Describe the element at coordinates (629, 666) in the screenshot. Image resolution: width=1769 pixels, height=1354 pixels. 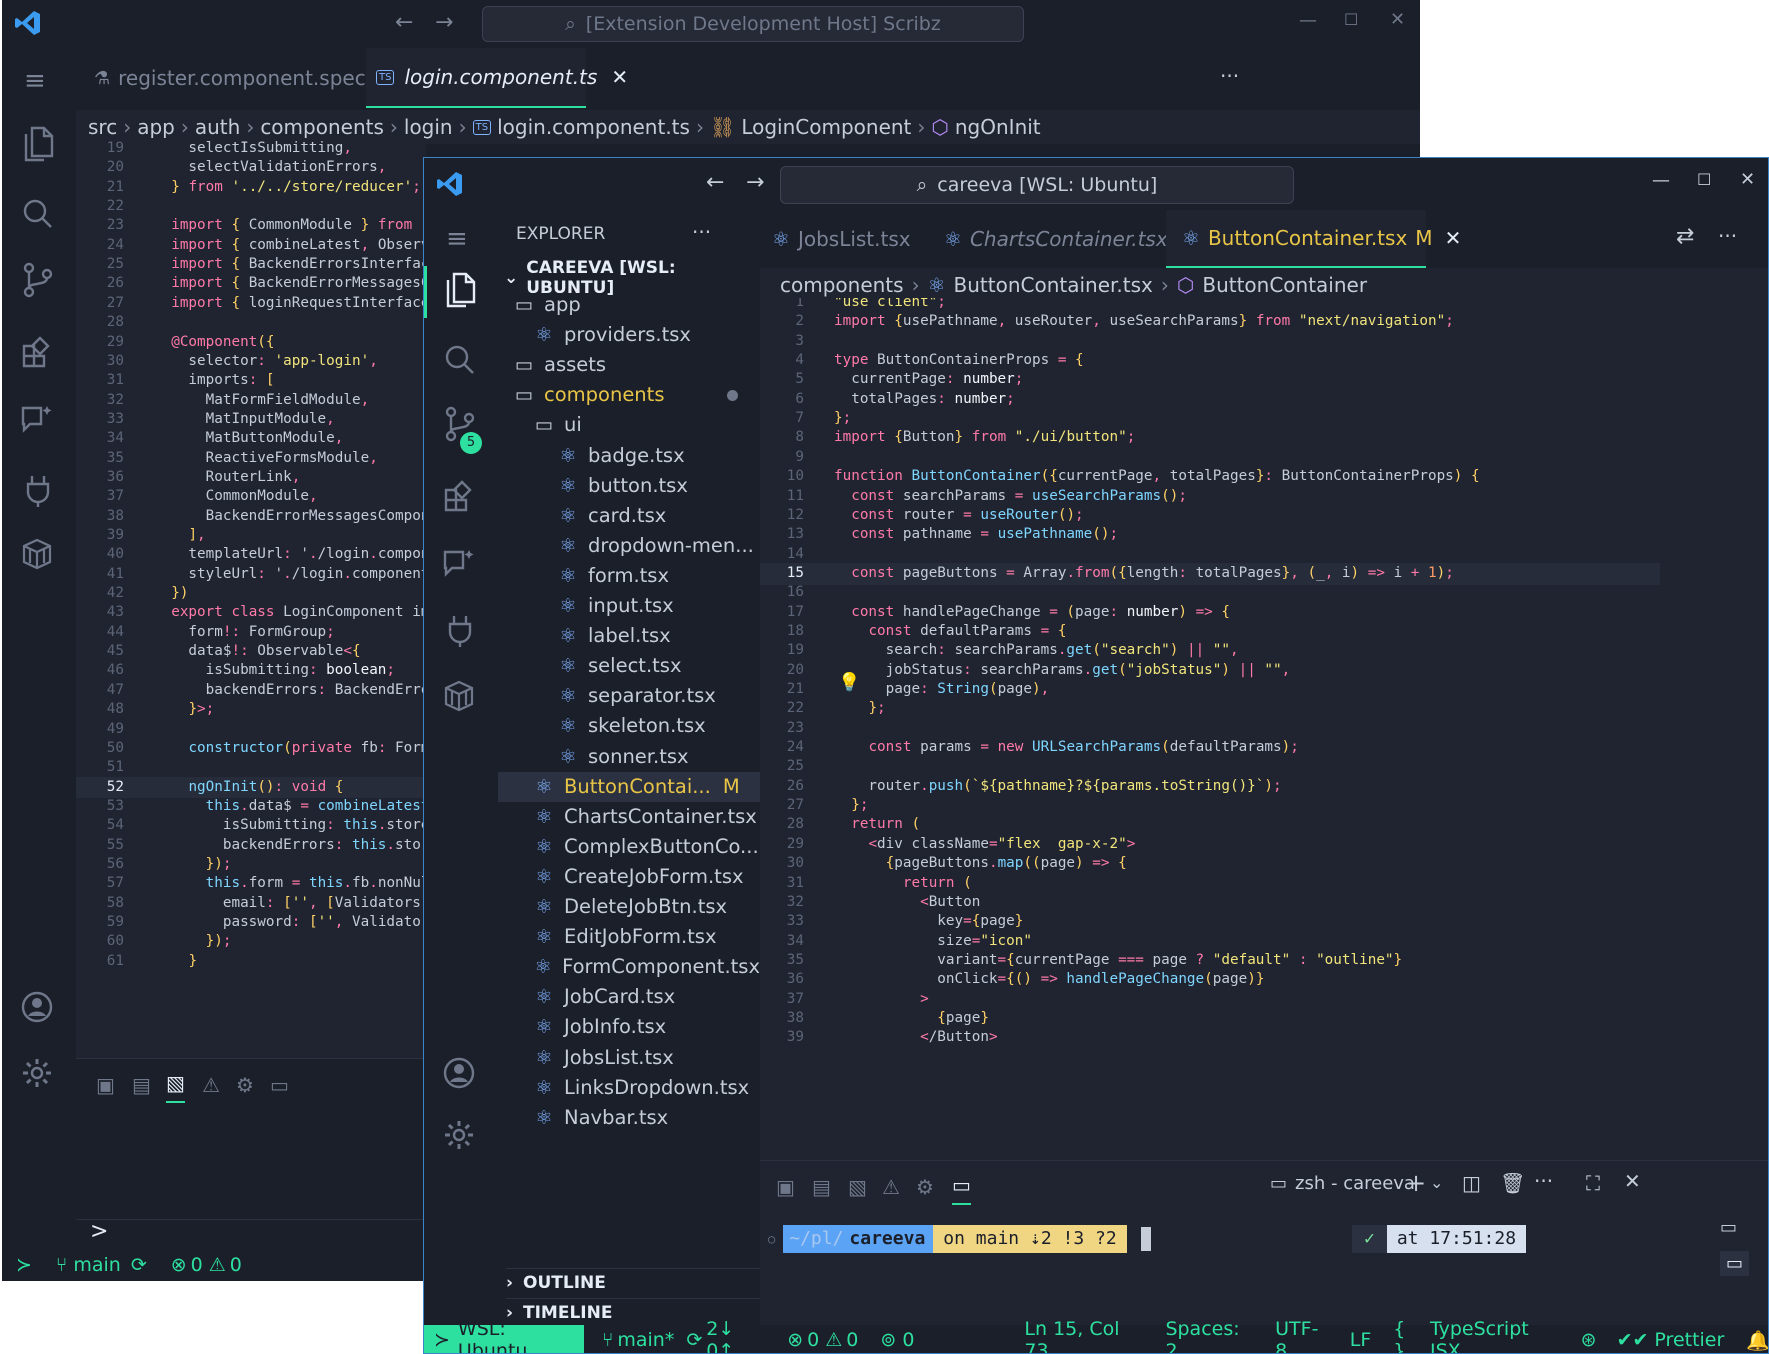
I see `file-tree-item: ⚛ select.tsx` at that location.